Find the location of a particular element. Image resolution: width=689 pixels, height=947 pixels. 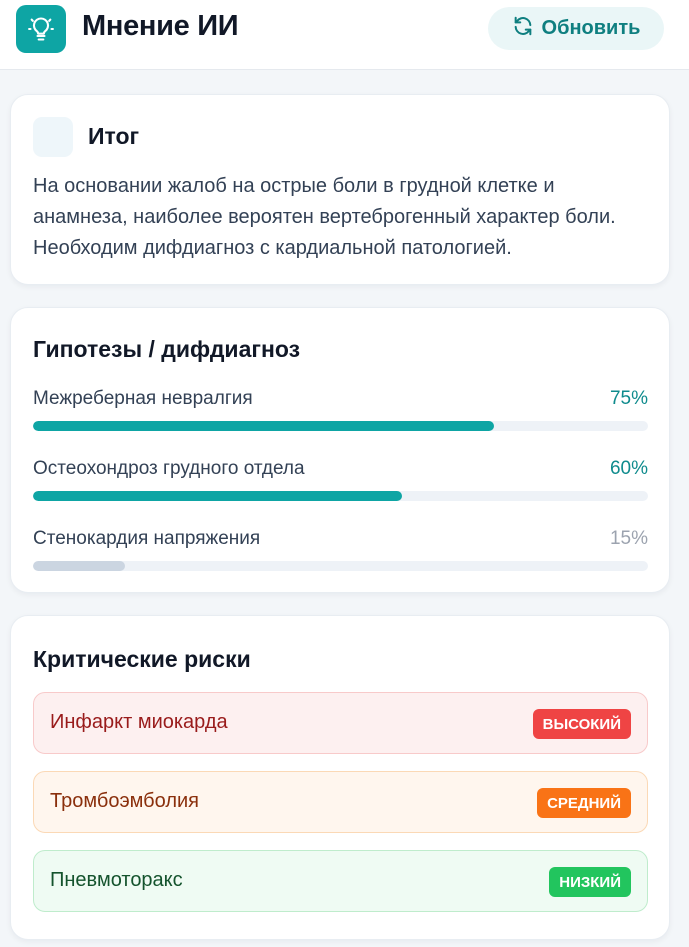

hypothesis-item: Стенокардия напряжения 15% is located at coordinates (340, 563).